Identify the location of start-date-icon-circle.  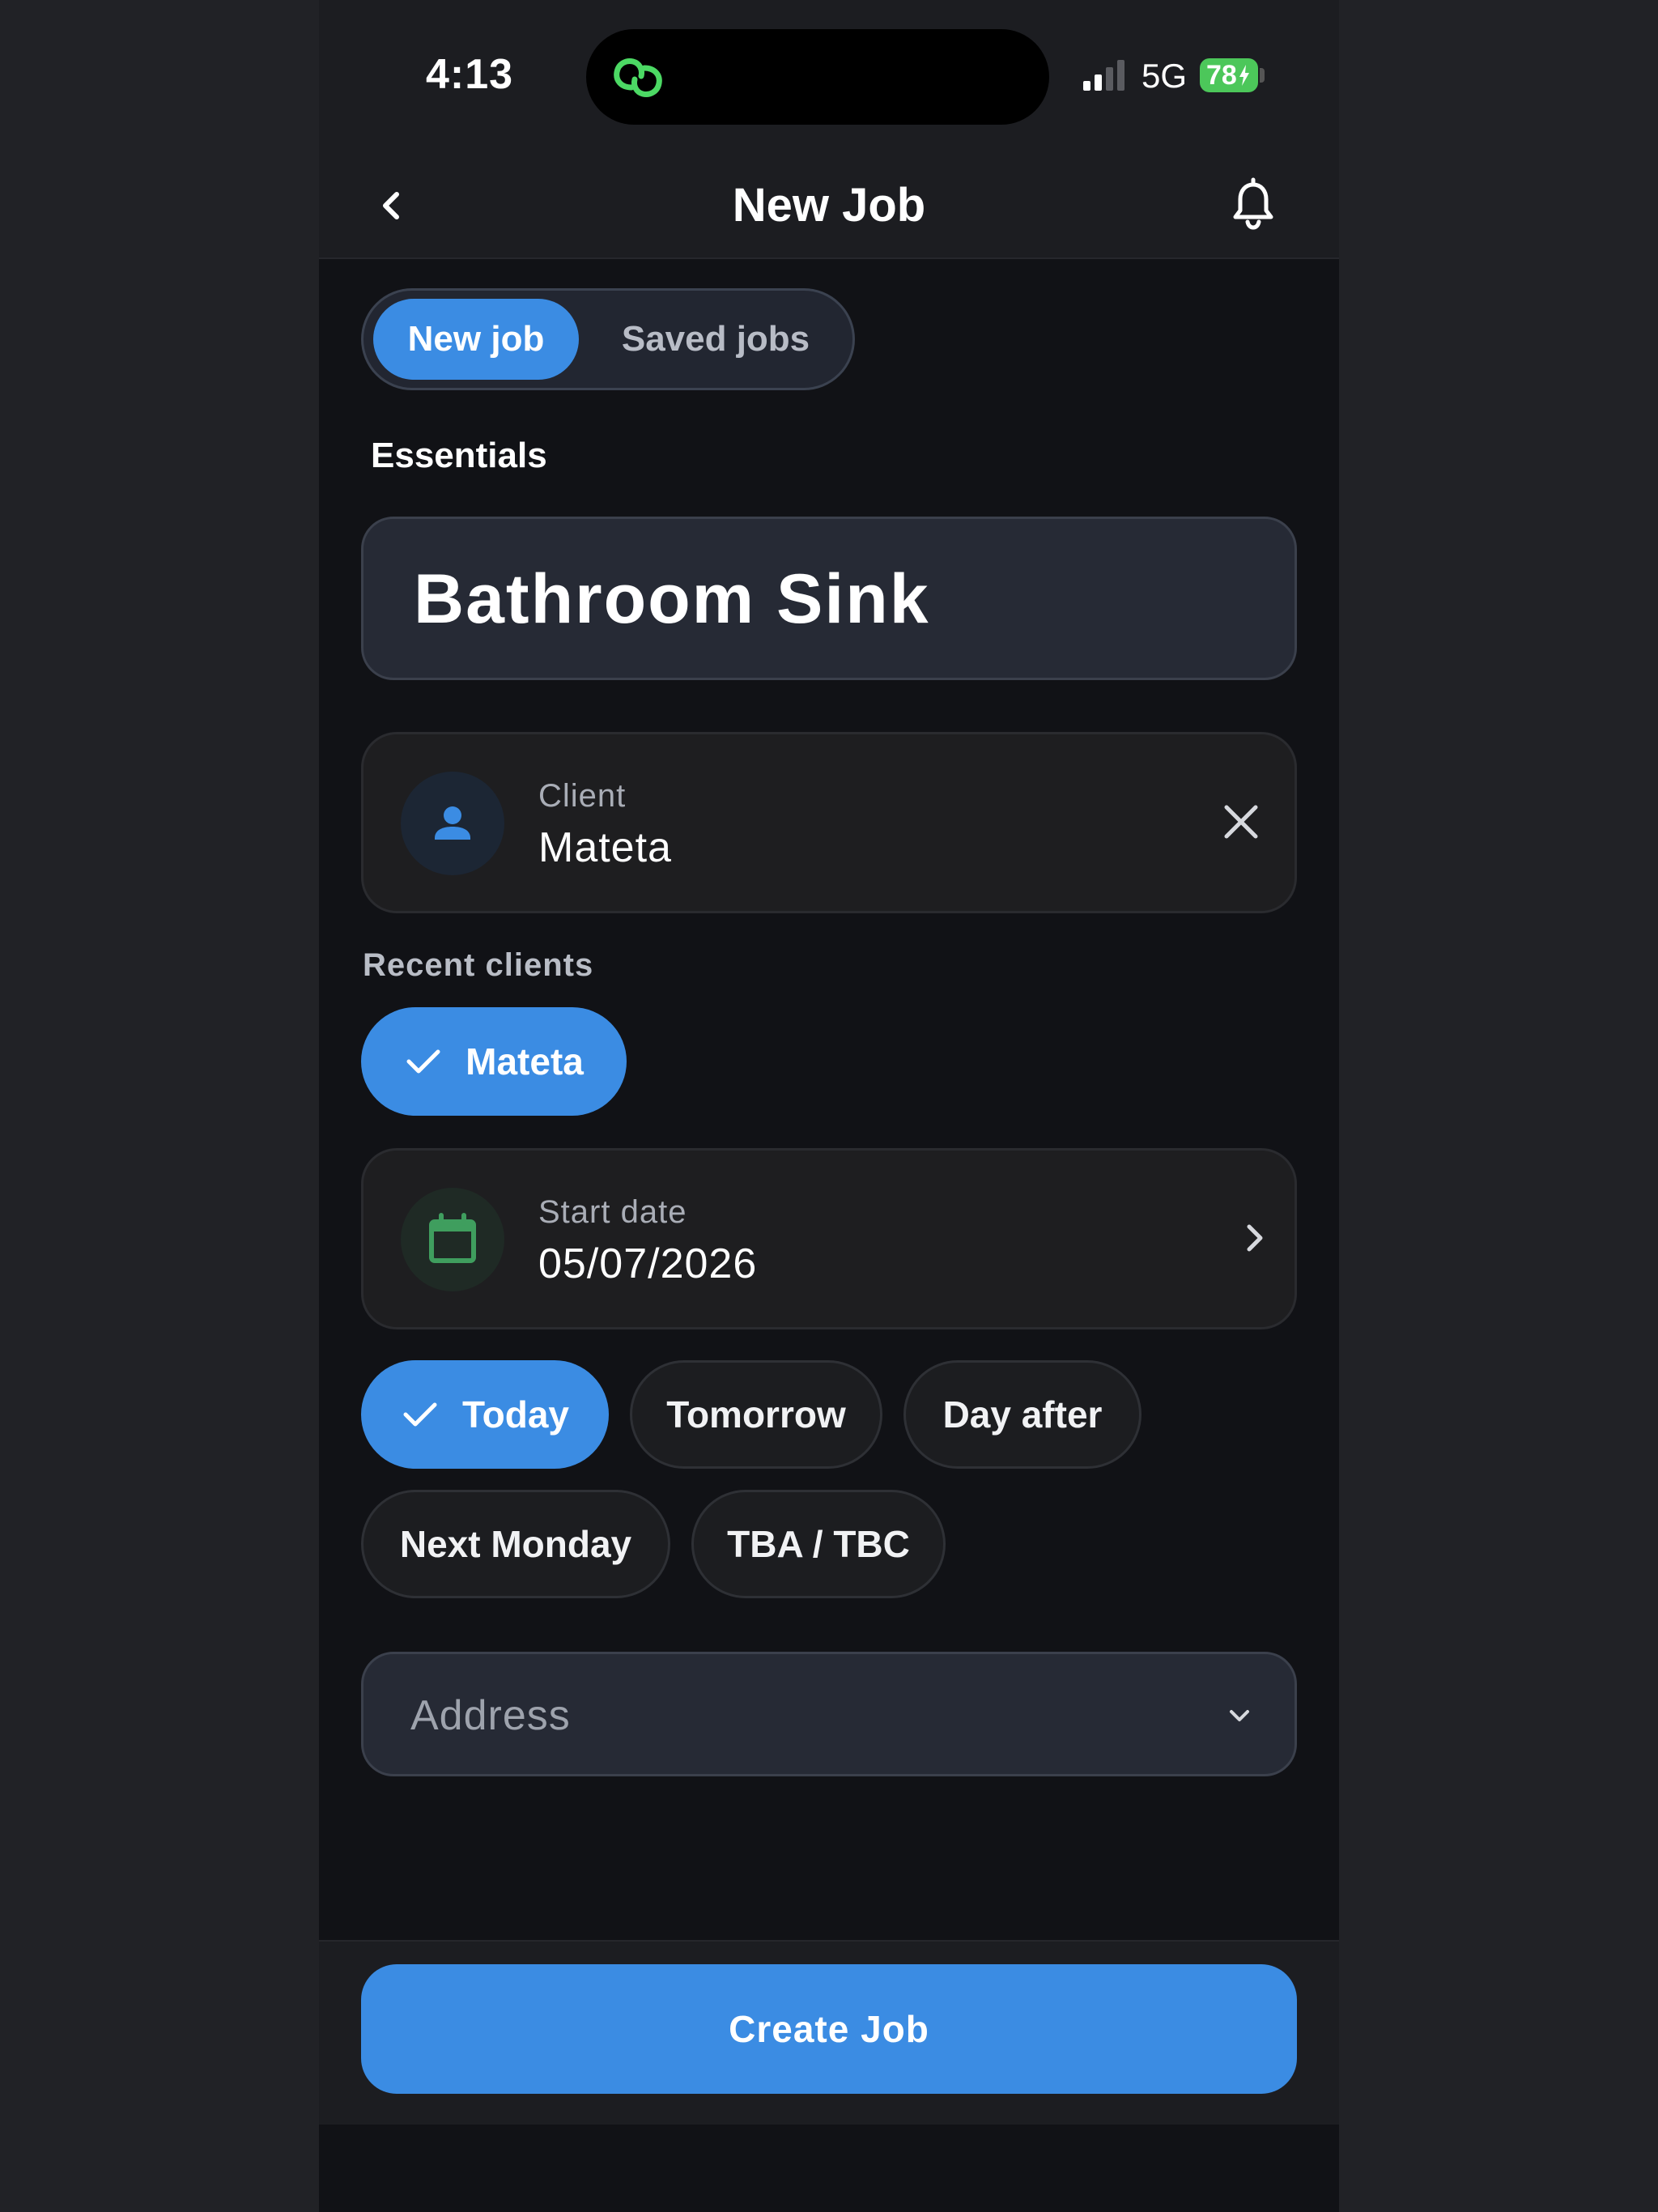
(452, 1239).